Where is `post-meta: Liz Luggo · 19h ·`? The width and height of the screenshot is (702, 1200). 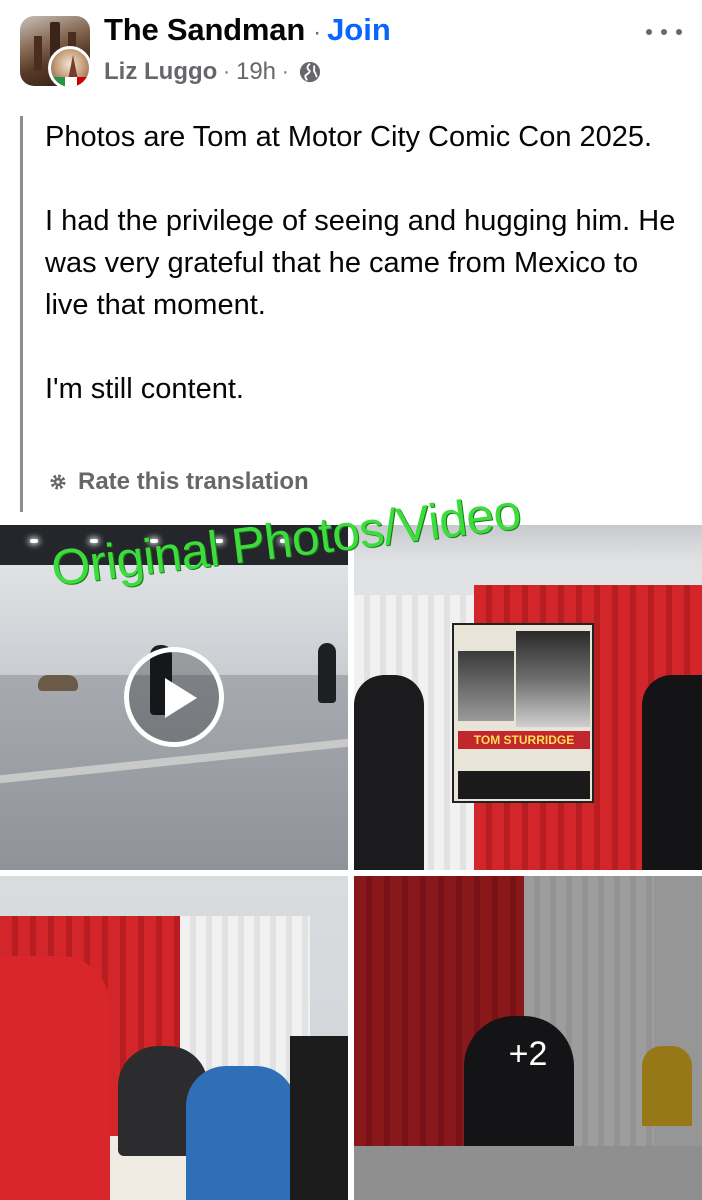
post-meta: Liz Luggo · 19h · is located at coordinates (212, 72).